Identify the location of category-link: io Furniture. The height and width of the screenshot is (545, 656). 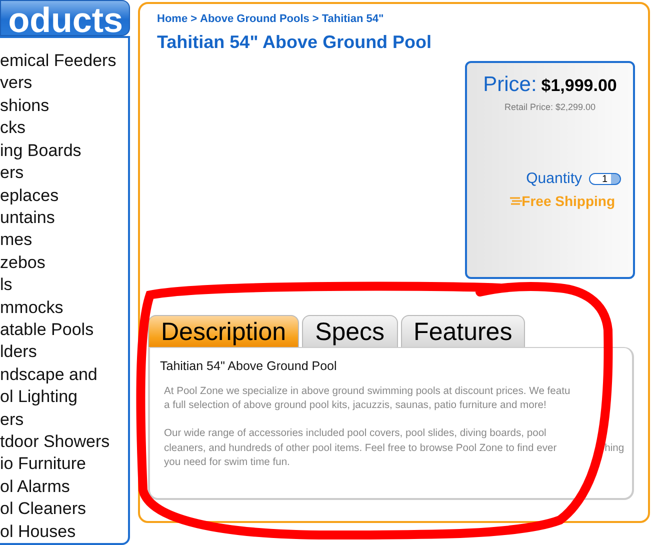
(43, 464).